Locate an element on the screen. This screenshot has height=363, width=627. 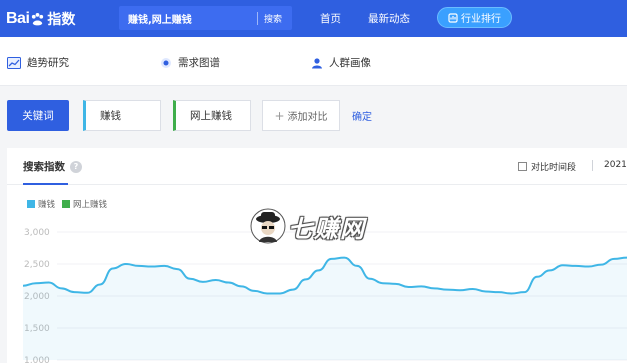
watermark: 七赚网 is located at coordinates (308, 226).